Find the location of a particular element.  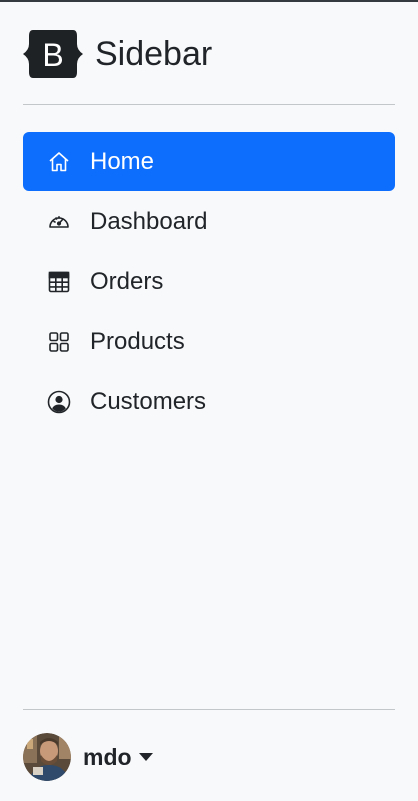

speedometer-icon is located at coordinates (59, 222).